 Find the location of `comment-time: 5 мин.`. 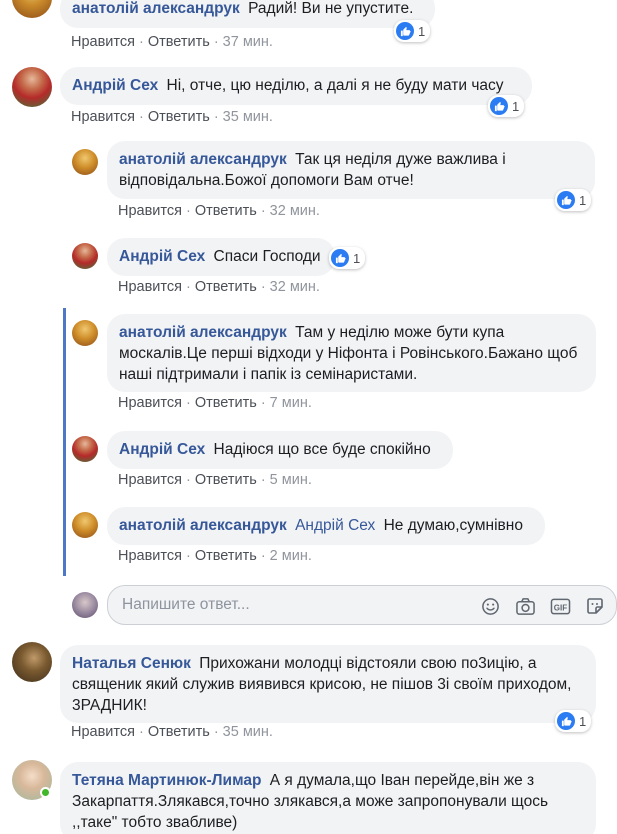

comment-time: 5 мин. is located at coordinates (291, 480).